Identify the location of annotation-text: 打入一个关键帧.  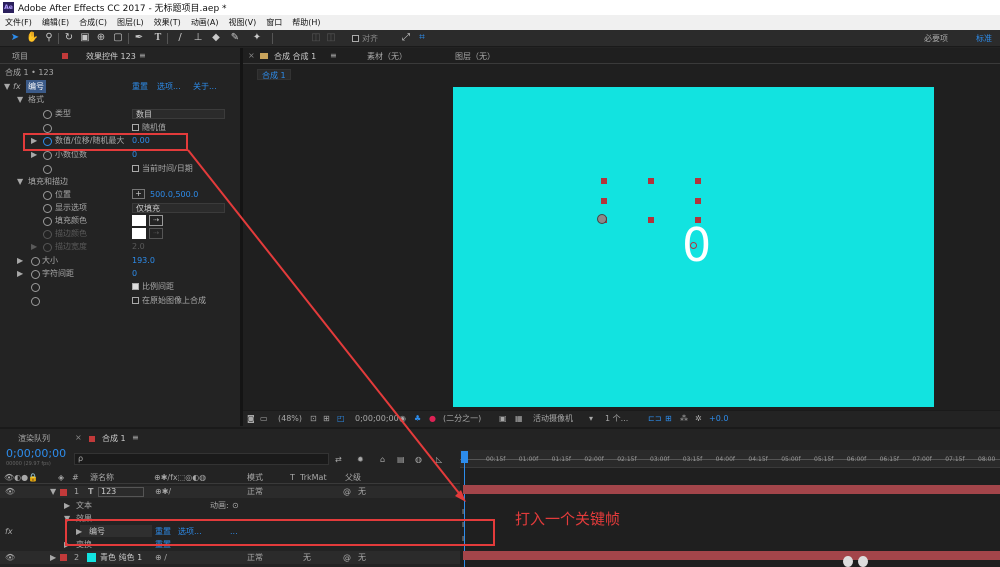
(568, 519).